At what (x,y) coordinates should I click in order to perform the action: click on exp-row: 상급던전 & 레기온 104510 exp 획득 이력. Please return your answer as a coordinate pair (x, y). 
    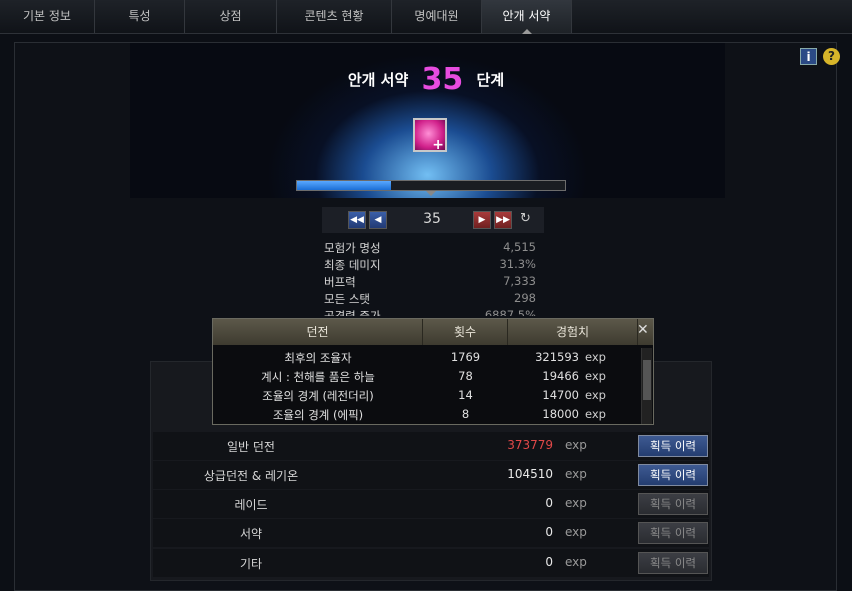
    Looking at the image, I should click on (431, 475).